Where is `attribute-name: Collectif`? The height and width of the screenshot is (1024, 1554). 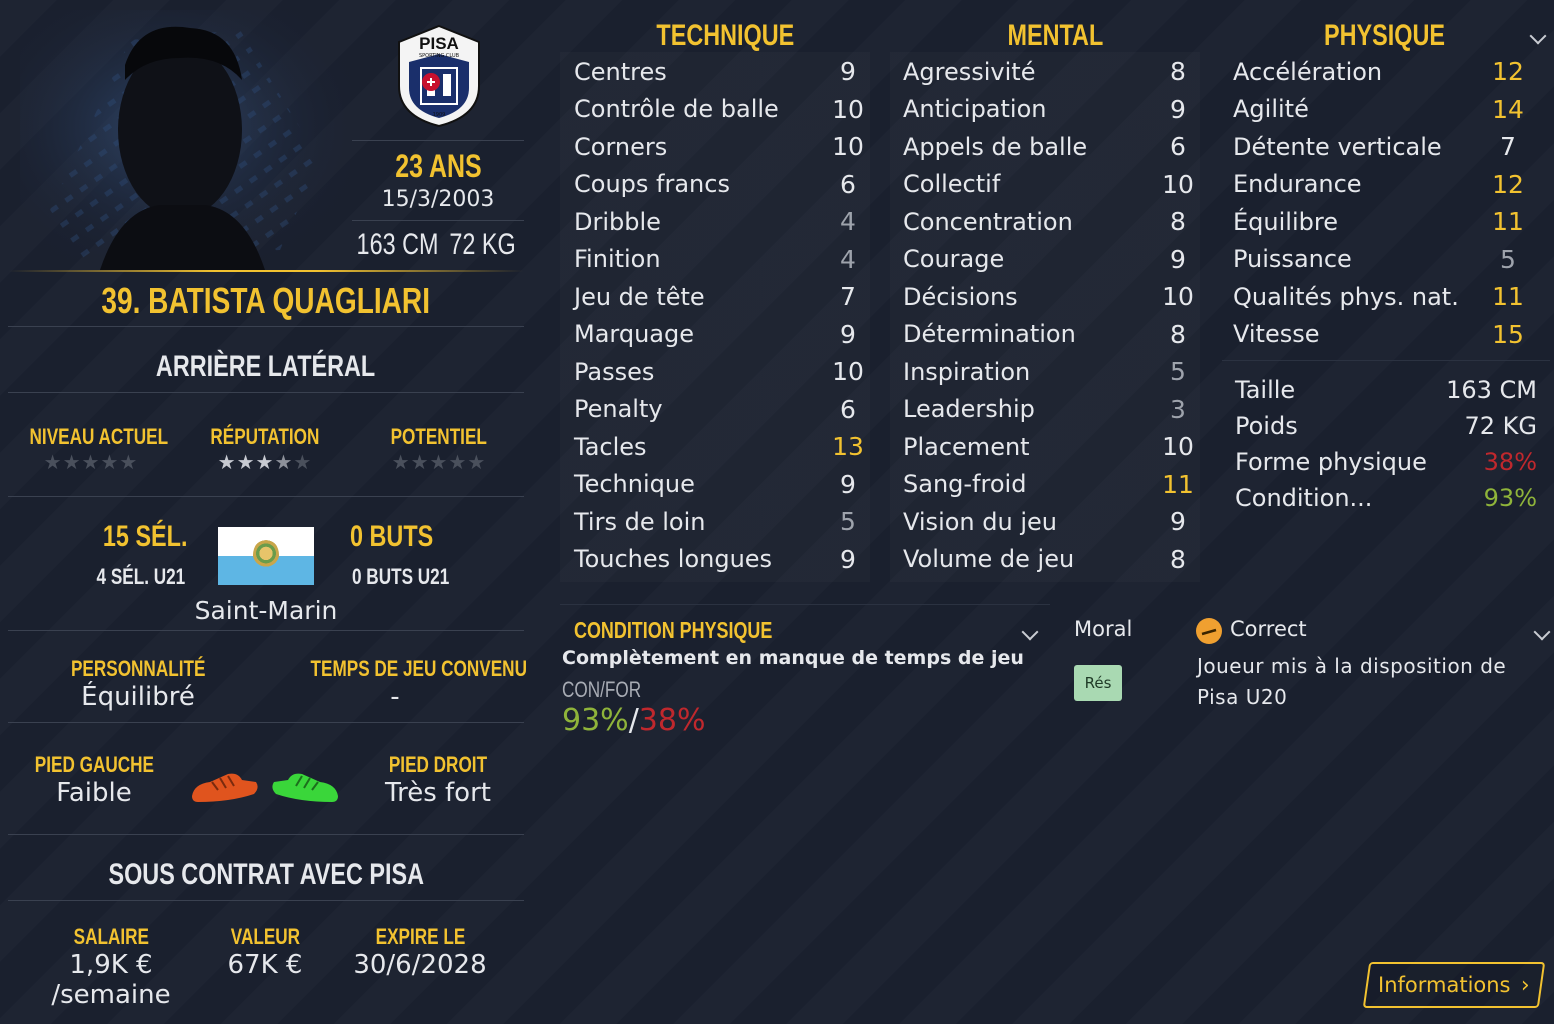
attribute-name: Collectif is located at coordinates (952, 184).